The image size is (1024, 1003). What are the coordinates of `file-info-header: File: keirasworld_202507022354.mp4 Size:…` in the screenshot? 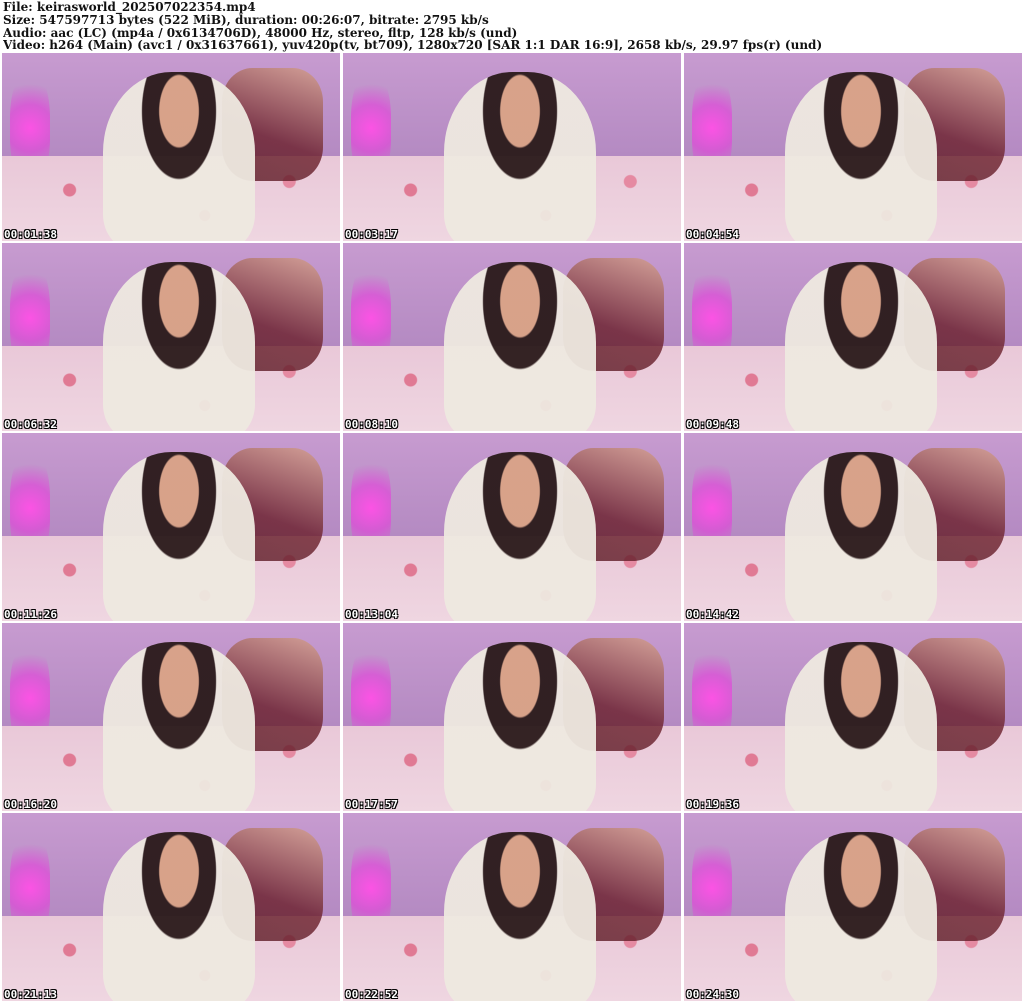 It's located at (512, 27).